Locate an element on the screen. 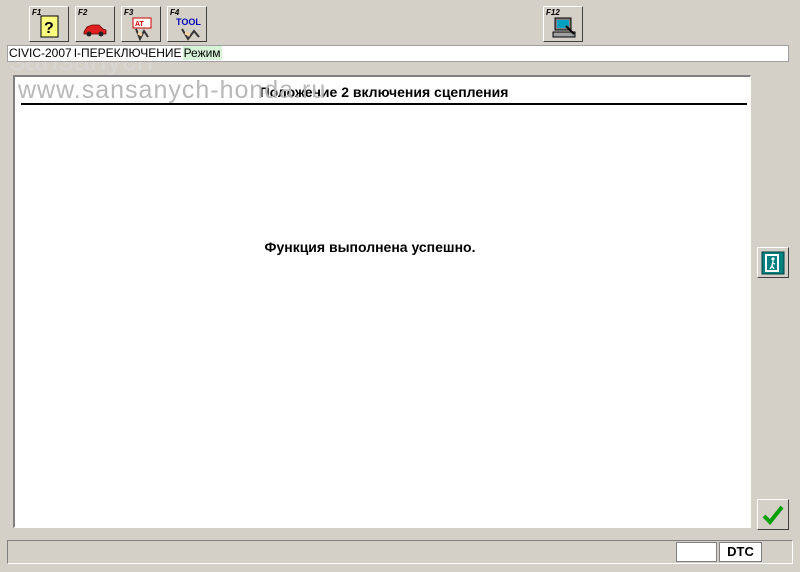 This screenshot has height=572, width=800. tool-icon-text: TOOL is located at coordinates (188, 22).